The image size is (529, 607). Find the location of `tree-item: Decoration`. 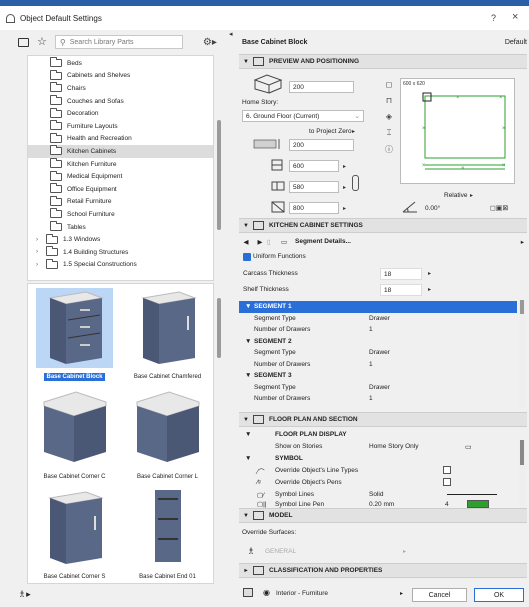

tree-item: Decoration is located at coordinates (120, 113).